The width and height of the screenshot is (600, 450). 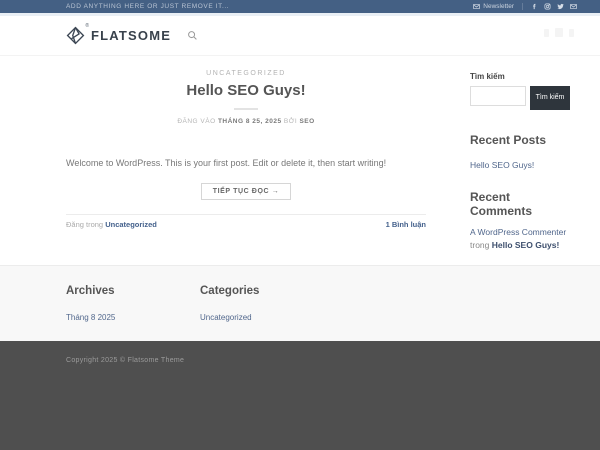 I want to click on email-icon, so click(x=573, y=6).